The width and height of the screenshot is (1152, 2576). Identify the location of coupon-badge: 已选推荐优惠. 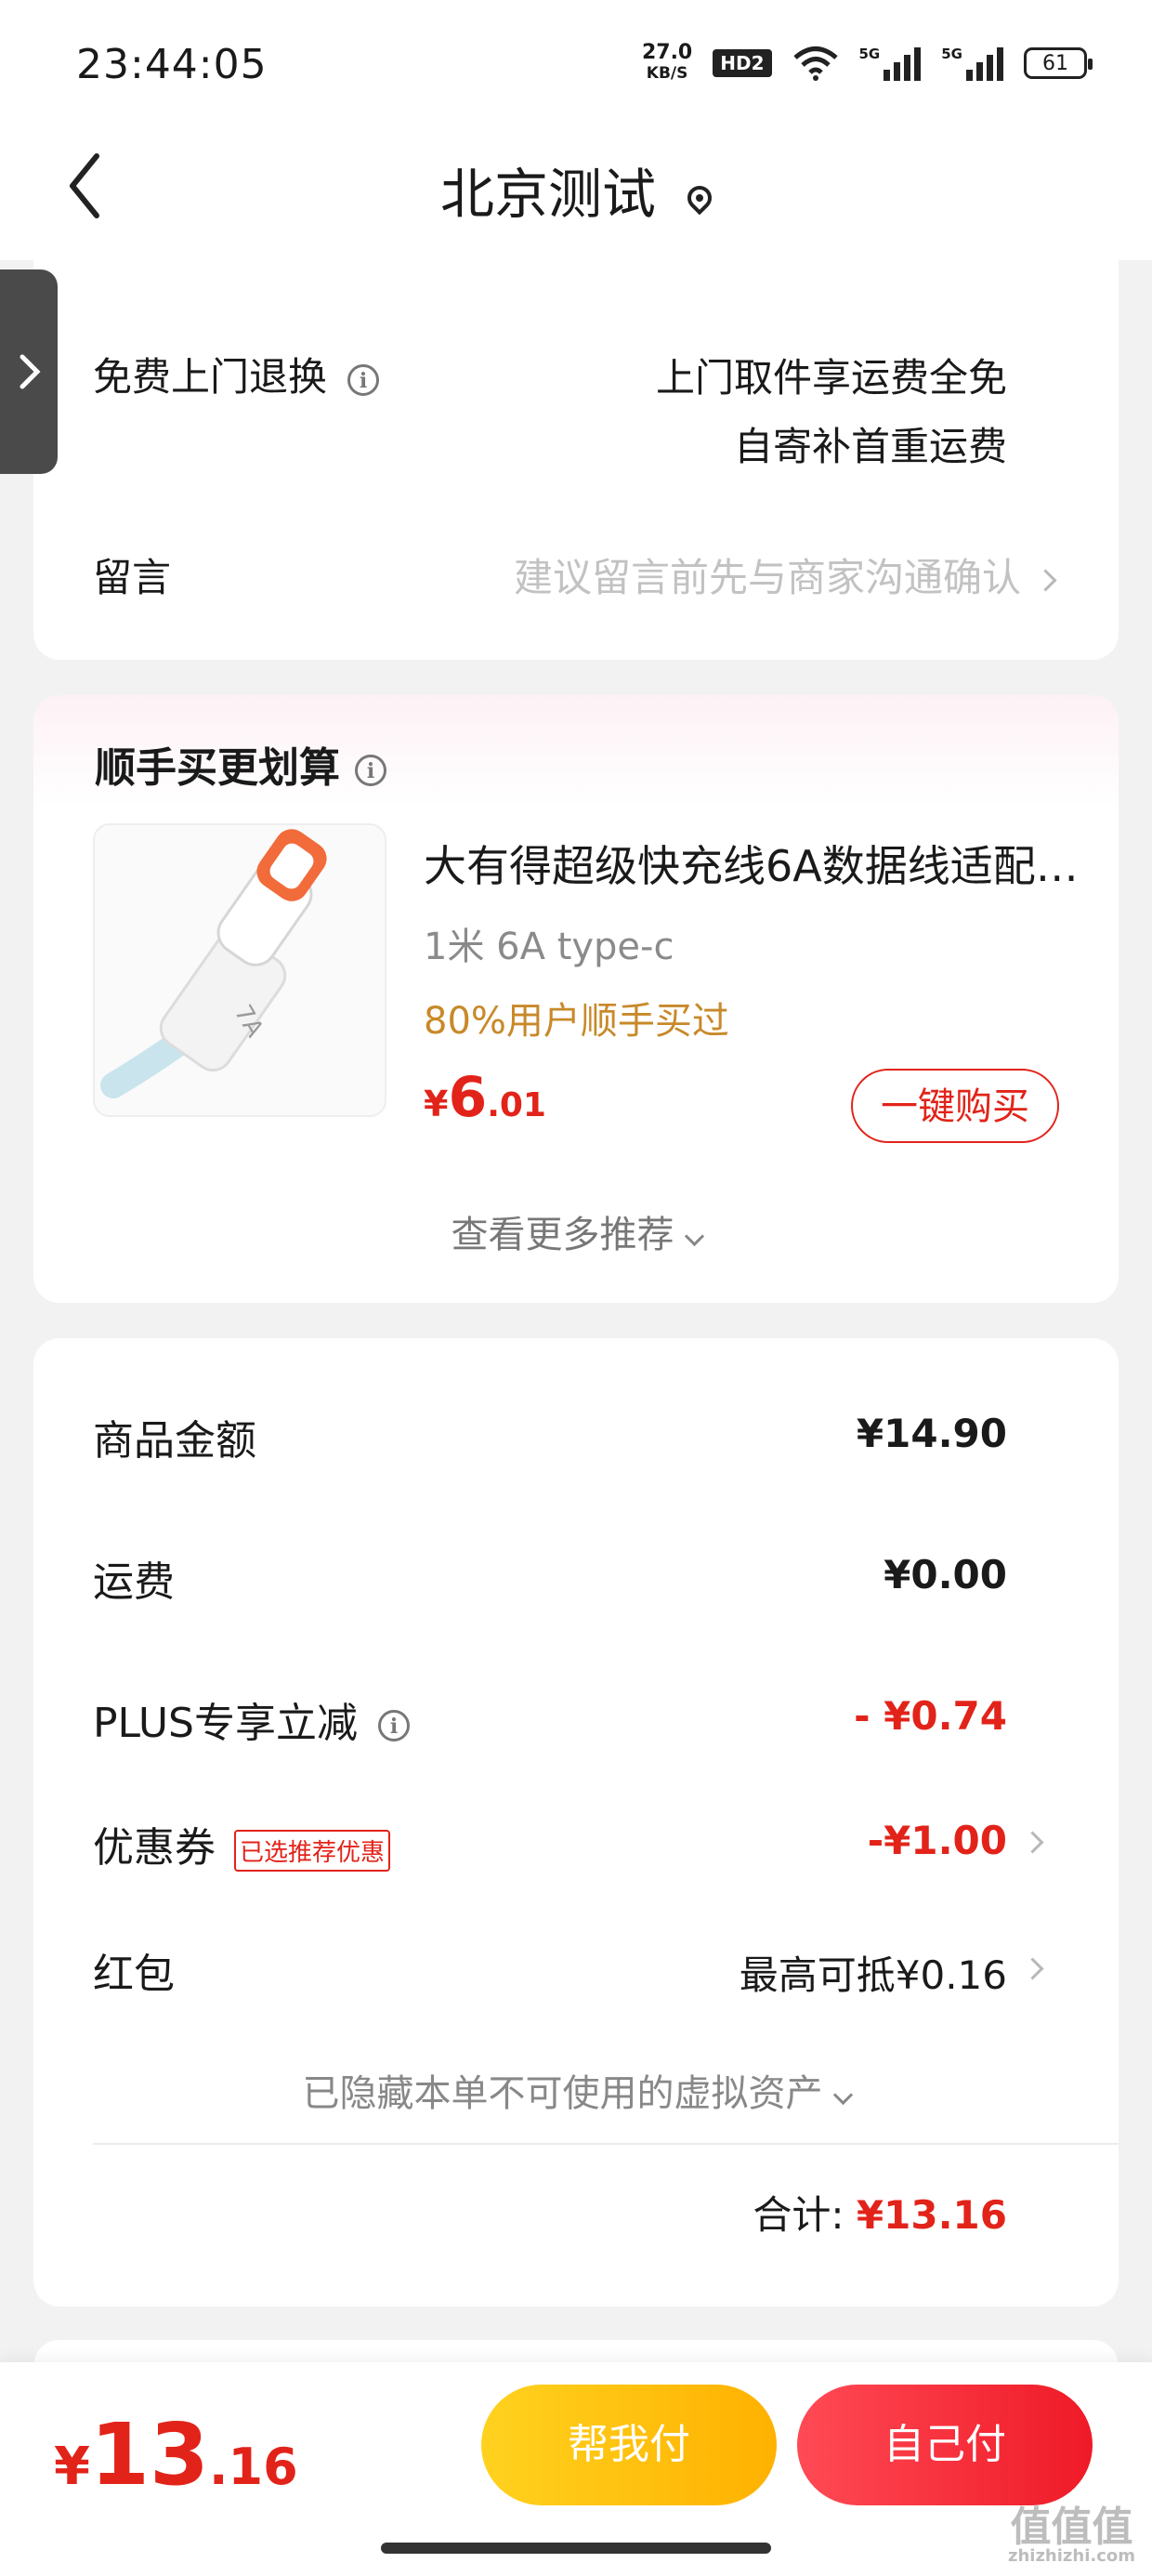
(312, 1850).